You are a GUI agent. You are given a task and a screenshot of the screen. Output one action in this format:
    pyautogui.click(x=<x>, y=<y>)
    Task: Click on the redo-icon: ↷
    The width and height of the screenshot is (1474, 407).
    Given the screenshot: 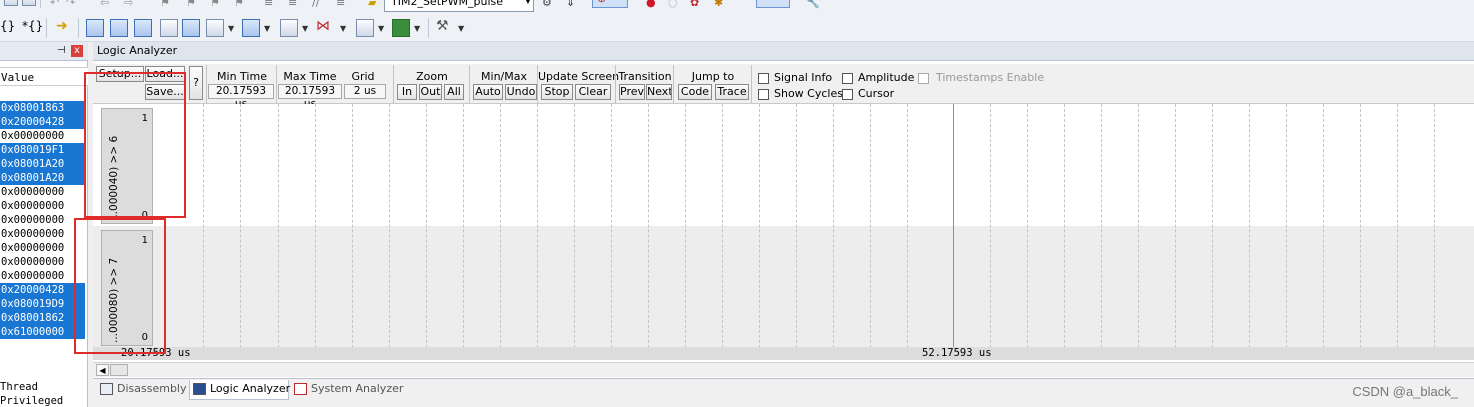 What is the action you would take?
    pyautogui.click(x=70, y=4)
    